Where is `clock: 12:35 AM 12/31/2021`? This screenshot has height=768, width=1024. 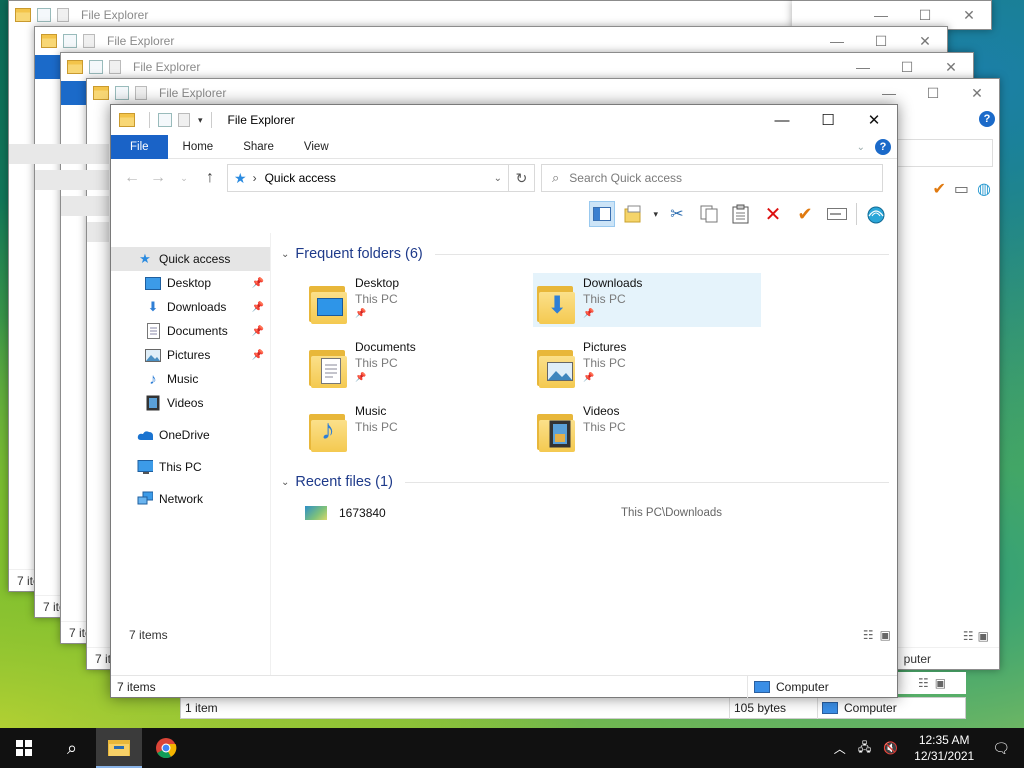 clock: 12:35 AM 12/31/2021 is located at coordinates (944, 748).